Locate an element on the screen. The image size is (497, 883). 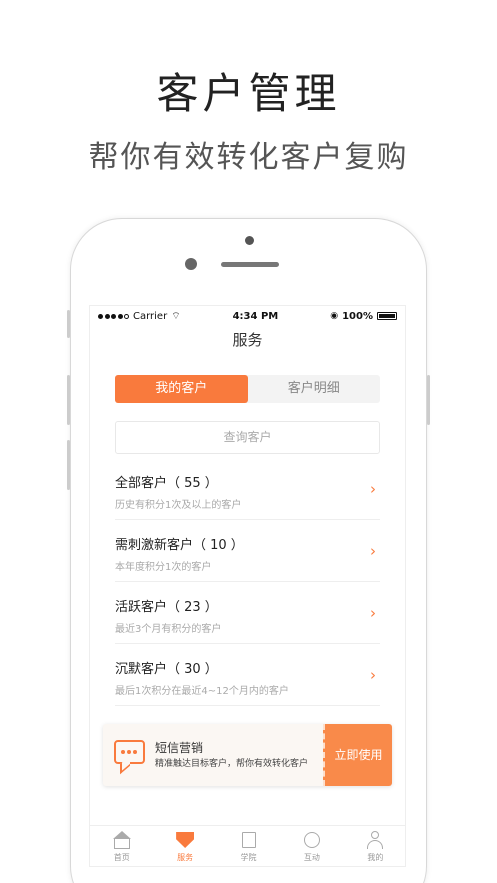
sms-marketing-card: 短信营销 精准触达目标客户，帮你有效转化客户 立即使用 is located at coordinates (247, 755).